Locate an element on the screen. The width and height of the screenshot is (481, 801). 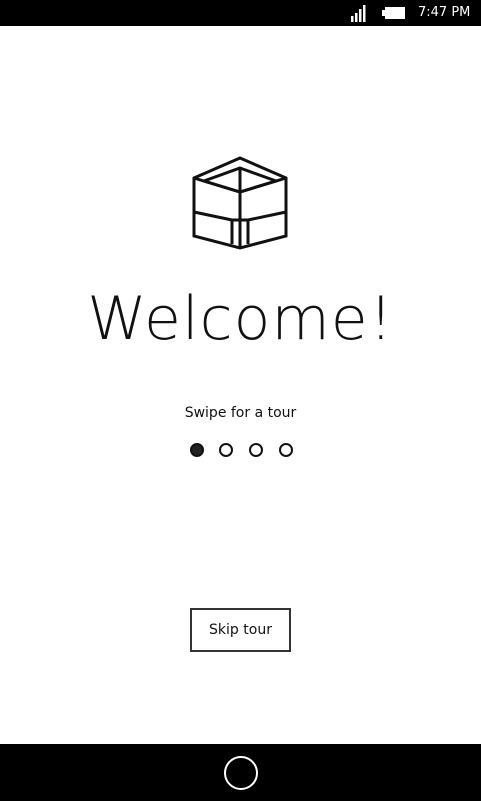
battery-icon is located at coordinates (393, 13).